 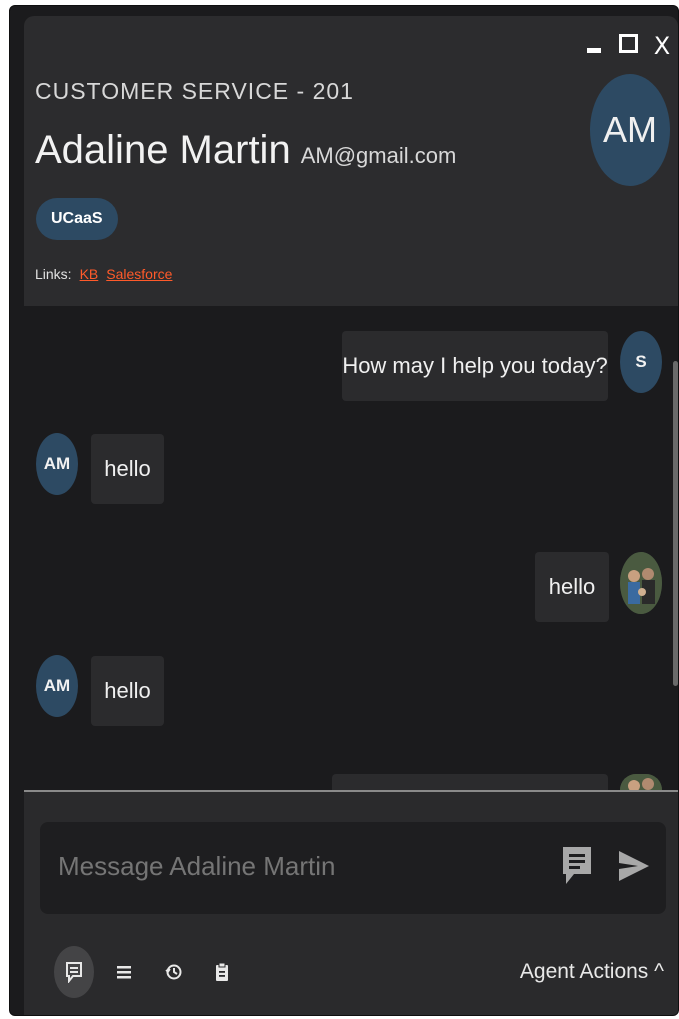 I want to click on window-controls: X, so click(x=628, y=46).